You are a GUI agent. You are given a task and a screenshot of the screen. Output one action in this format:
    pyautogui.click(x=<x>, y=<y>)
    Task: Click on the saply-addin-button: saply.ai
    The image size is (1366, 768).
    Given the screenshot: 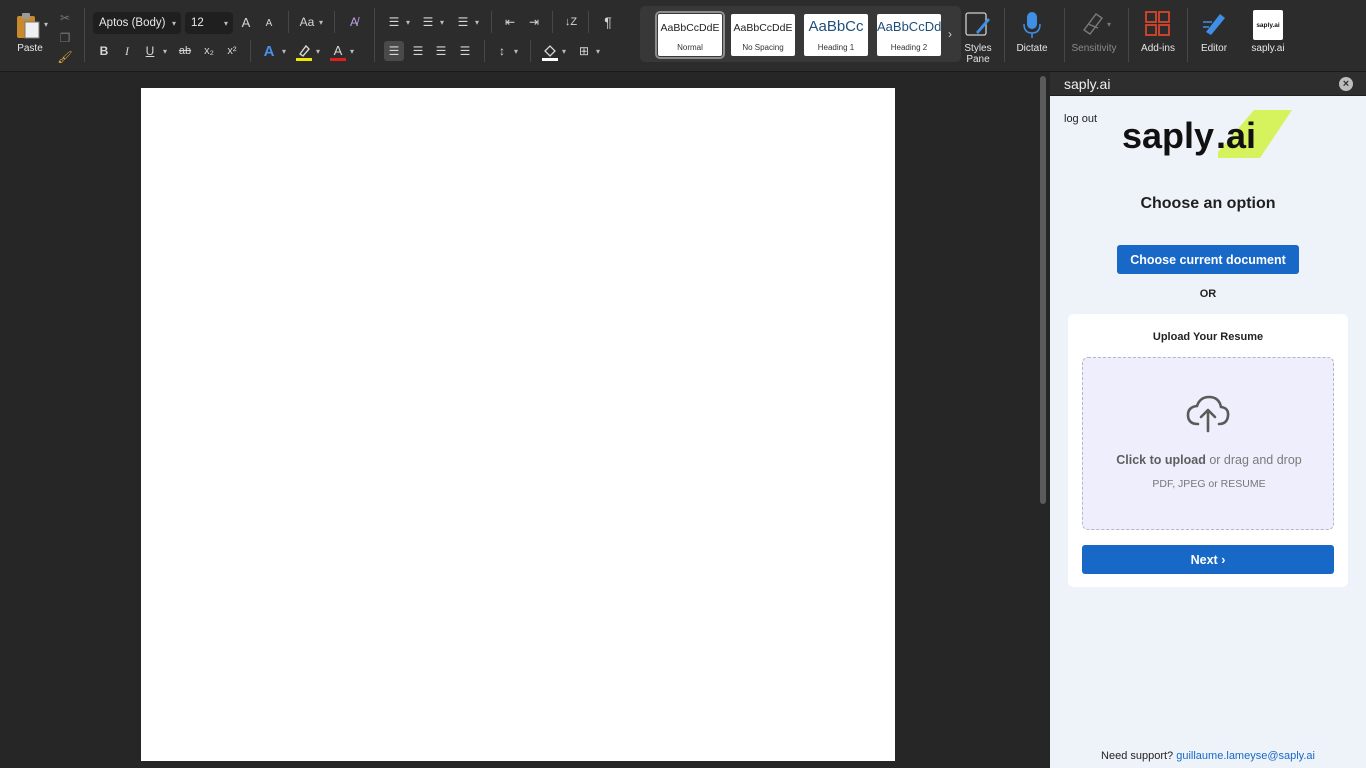 What is the action you would take?
    pyautogui.click(x=1268, y=25)
    